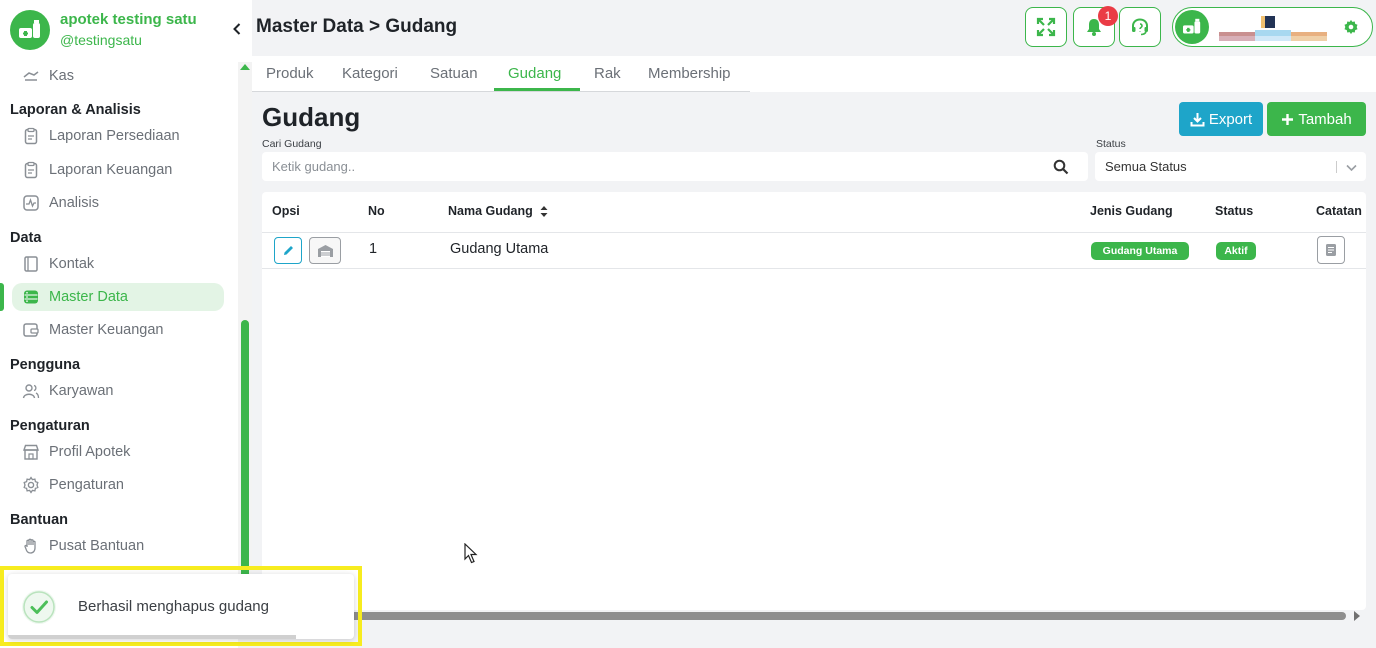 This screenshot has width=1376, height=648. I want to click on column-header-nama-gudang: Nama Gudang, so click(498, 211).